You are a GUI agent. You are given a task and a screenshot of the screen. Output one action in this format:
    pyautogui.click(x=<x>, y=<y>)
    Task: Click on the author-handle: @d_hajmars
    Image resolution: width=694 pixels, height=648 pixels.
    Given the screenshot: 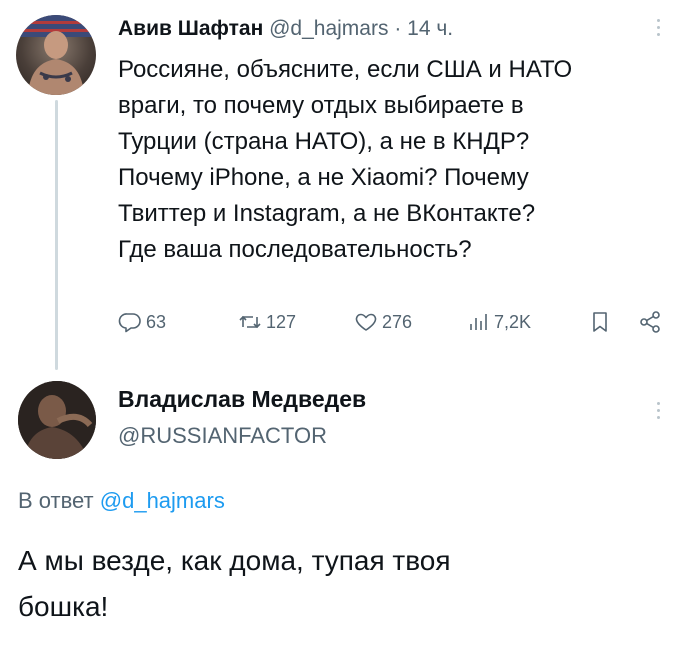 What is the action you would take?
    pyautogui.click(x=328, y=28)
    